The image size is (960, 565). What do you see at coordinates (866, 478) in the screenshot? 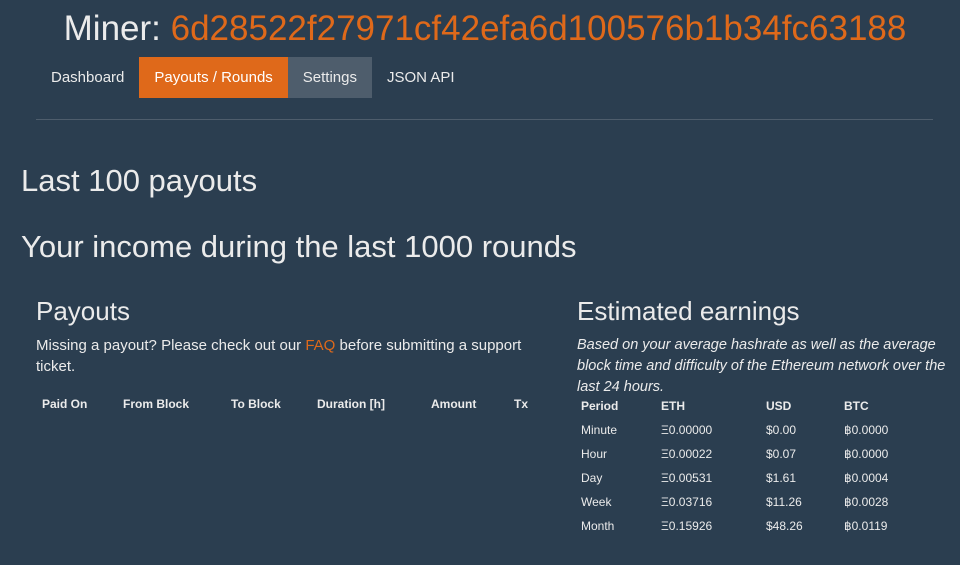
I see `btc-cell: ฿0.0004` at bounding box center [866, 478].